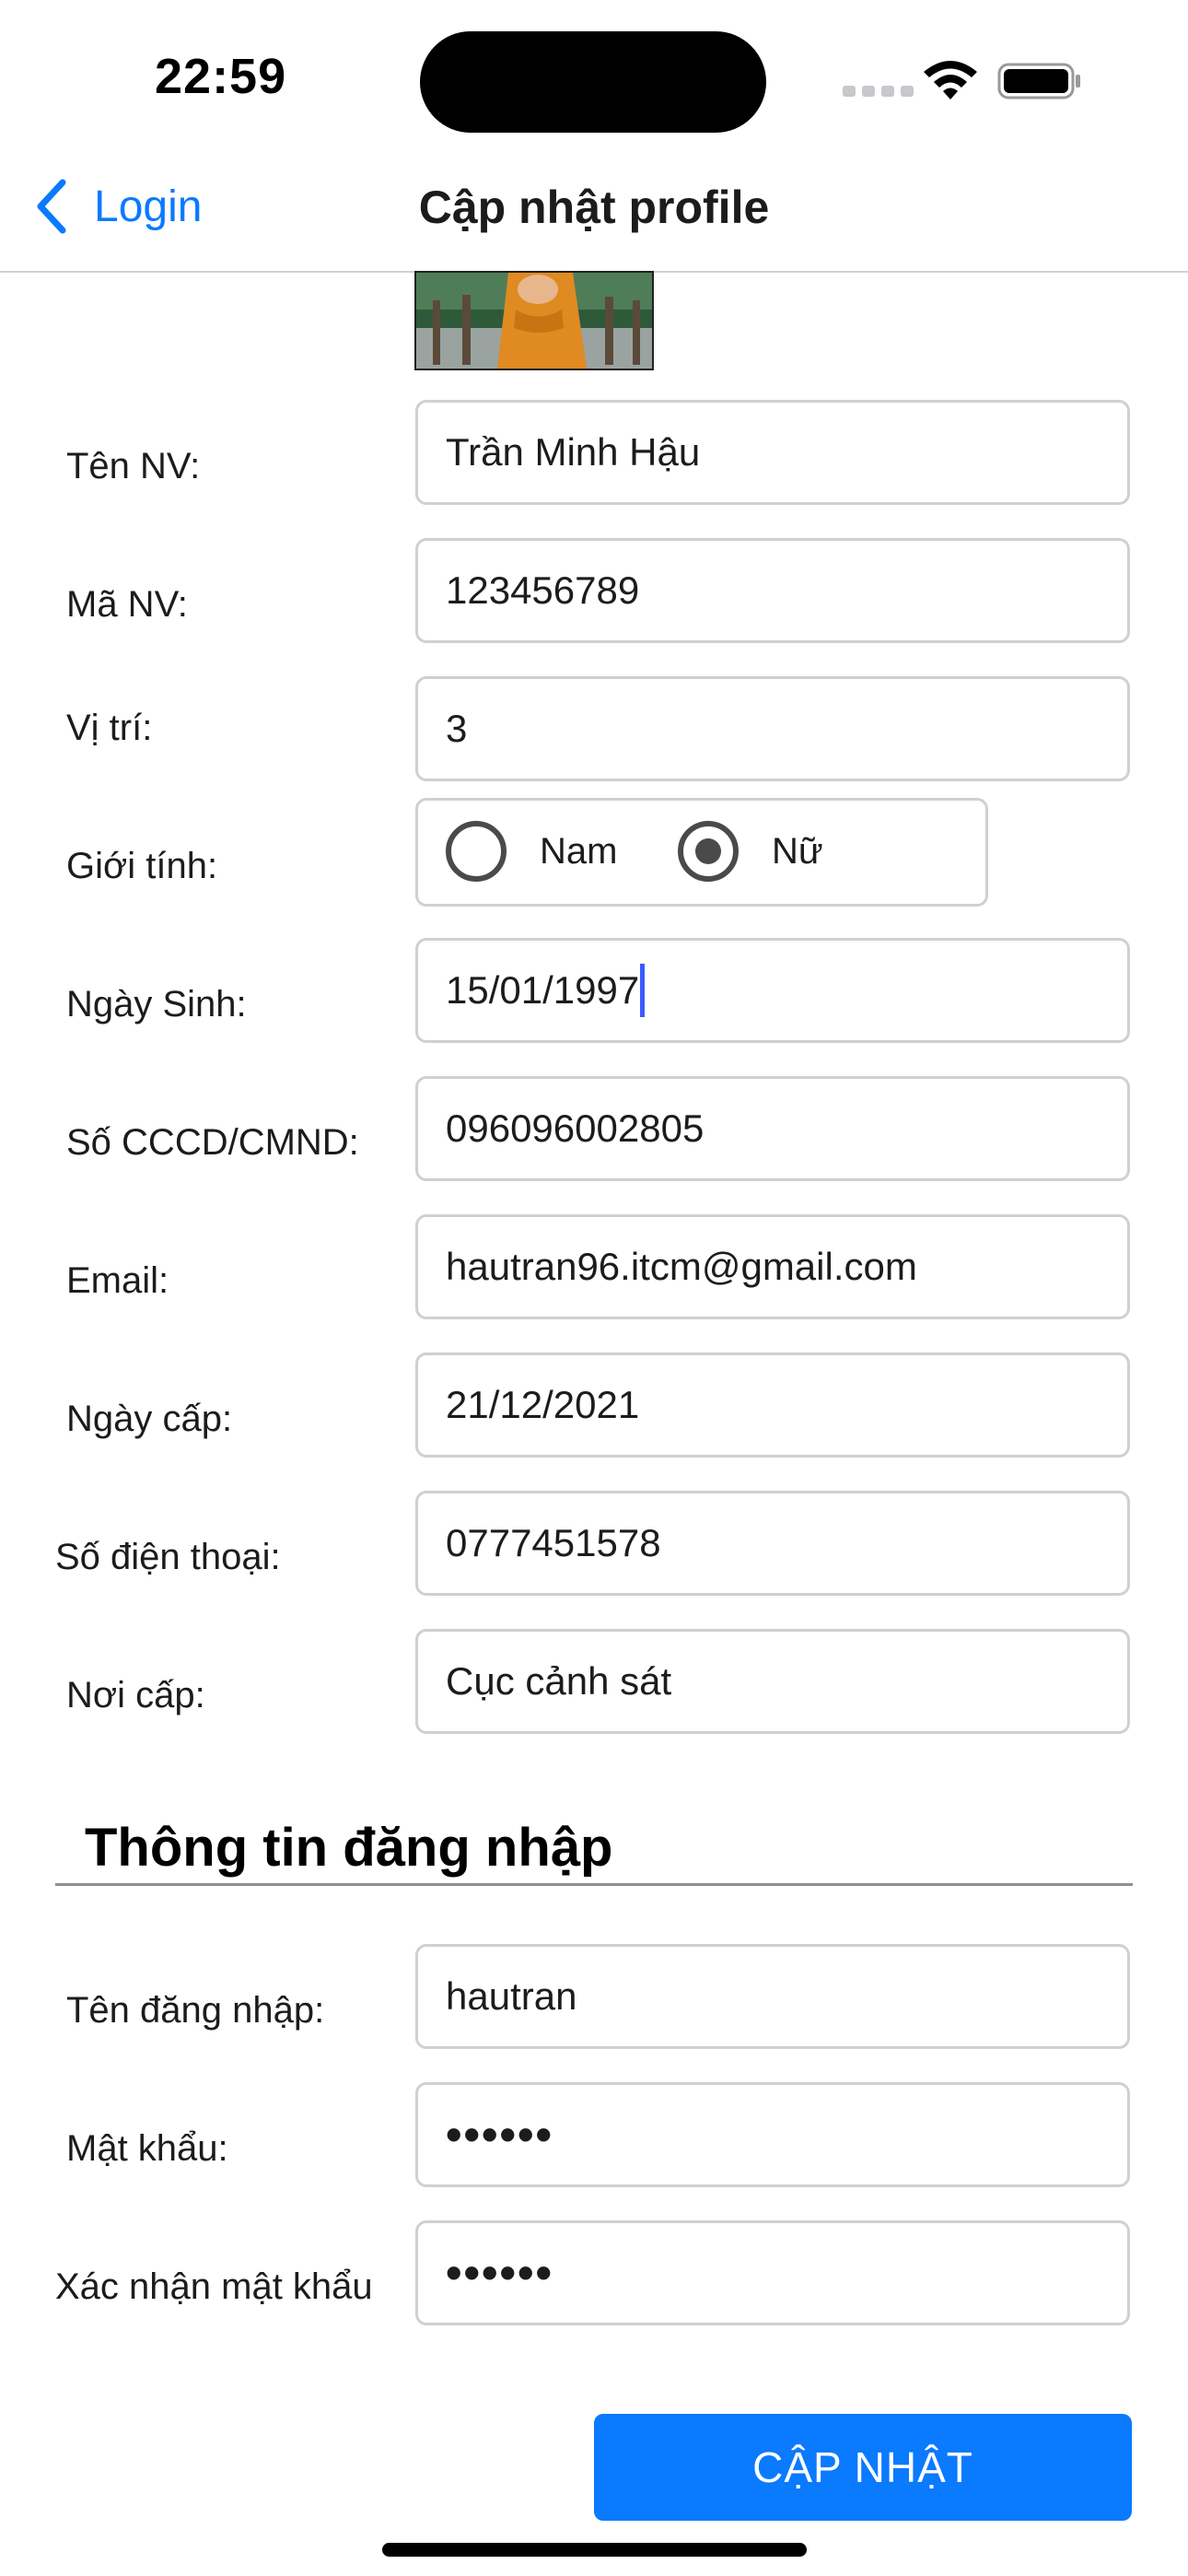  I want to click on issue-place-label: Nơi cấp:, so click(135, 1695).